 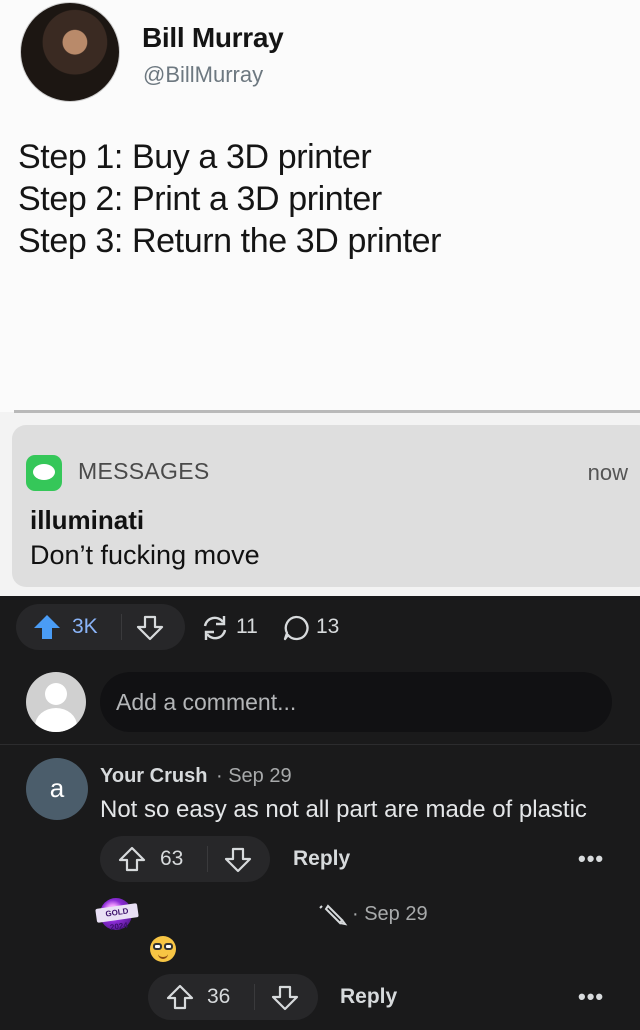 I want to click on tweet-line: Step 1: Buy a 3D printer, so click(x=195, y=157).